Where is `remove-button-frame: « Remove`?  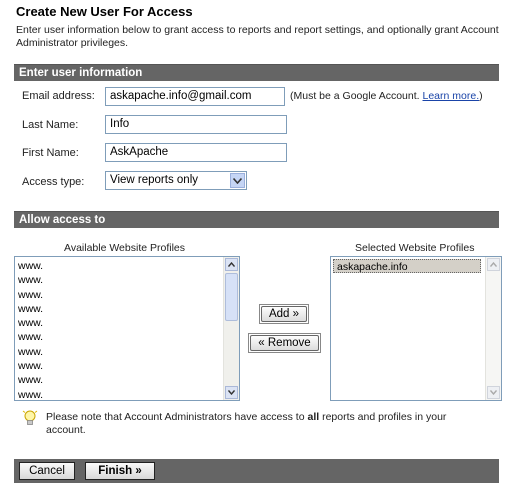 remove-button-frame: « Remove is located at coordinates (284, 343).